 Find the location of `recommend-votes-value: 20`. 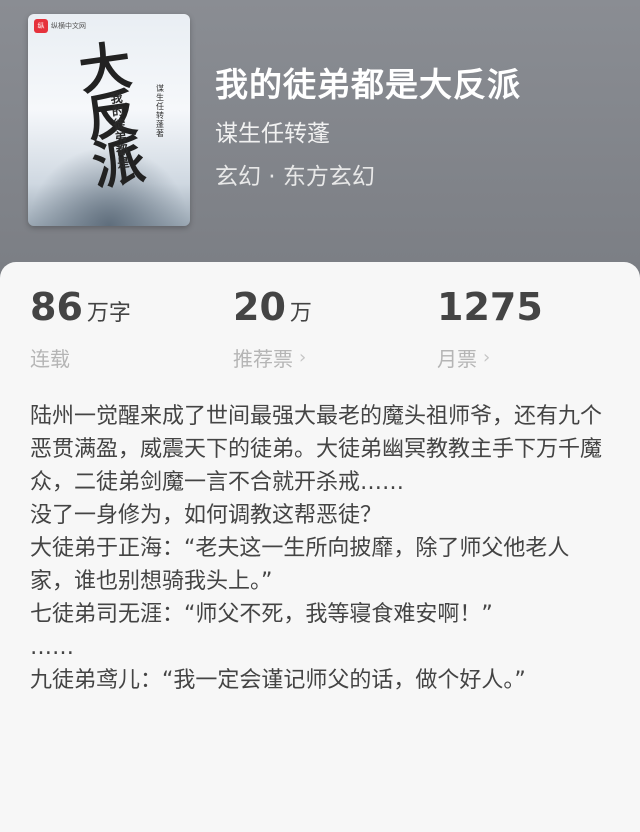

recommend-votes-value: 20 is located at coordinates (259, 307).